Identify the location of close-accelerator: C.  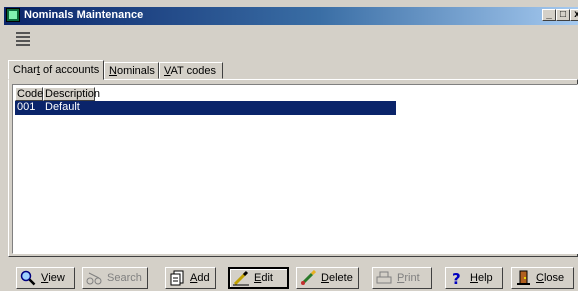
(540, 278).